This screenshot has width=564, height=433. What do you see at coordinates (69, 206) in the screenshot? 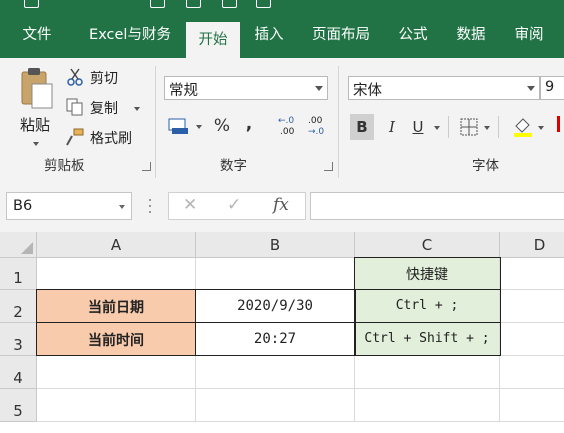
I see `name-box: B6` at bounding box center [69, 206].